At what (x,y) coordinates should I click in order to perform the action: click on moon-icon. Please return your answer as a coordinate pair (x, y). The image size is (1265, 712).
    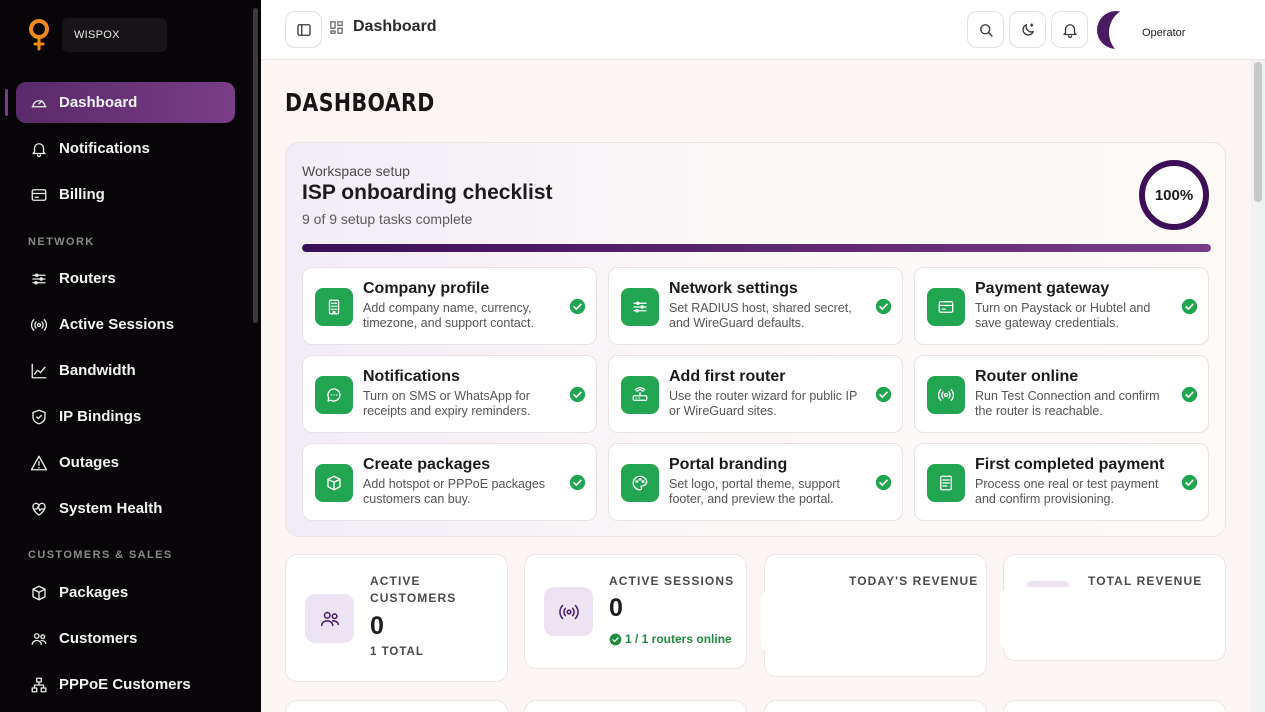
    Looking at the image, I should click on (1027, 29).